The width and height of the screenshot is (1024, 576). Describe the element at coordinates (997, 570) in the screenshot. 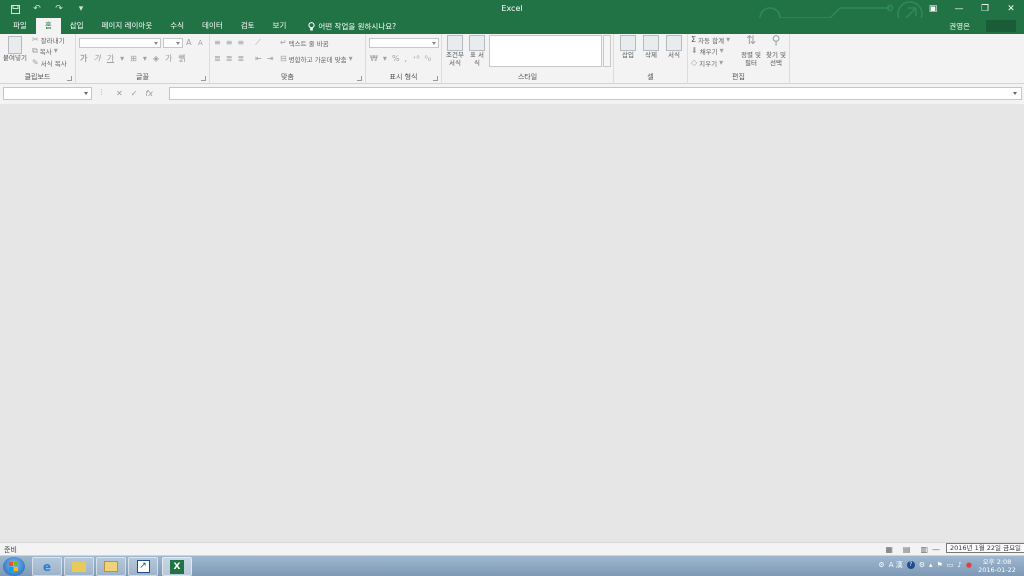

I see `clock-date: 2016-01-22` at that location.